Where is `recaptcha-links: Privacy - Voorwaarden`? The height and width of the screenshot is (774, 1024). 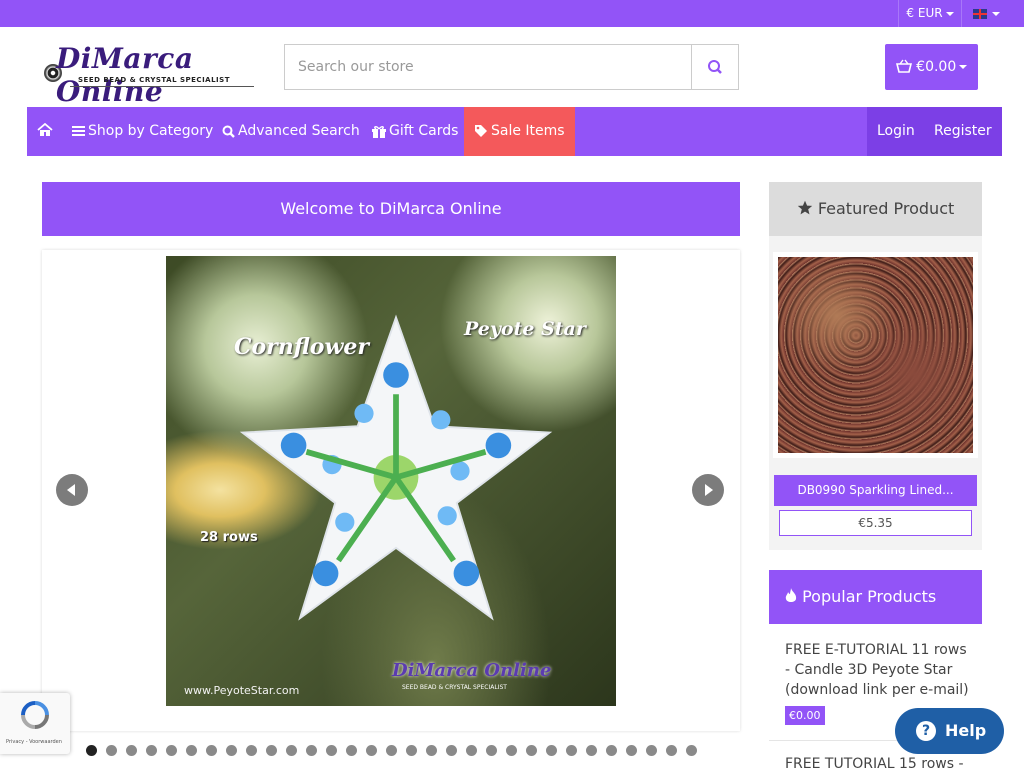
recaptcha-links: Privacy - Voorwaarden is located at coordinates (34, 742).